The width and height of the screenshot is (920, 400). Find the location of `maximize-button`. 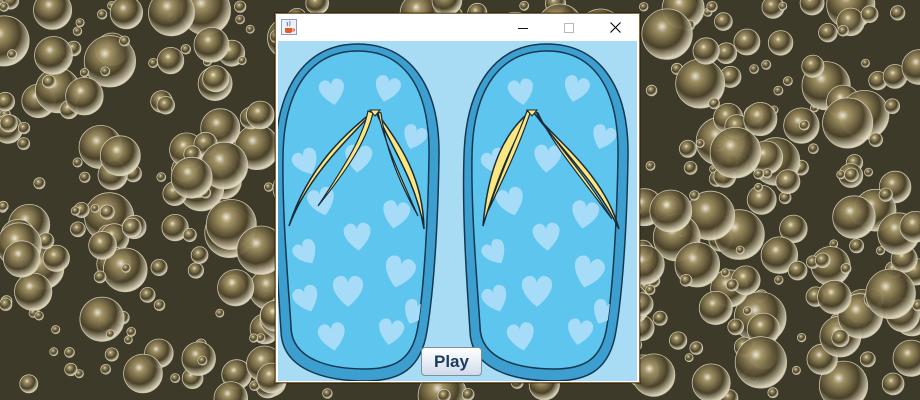

maximize-button is located at coordinates (569, 27).